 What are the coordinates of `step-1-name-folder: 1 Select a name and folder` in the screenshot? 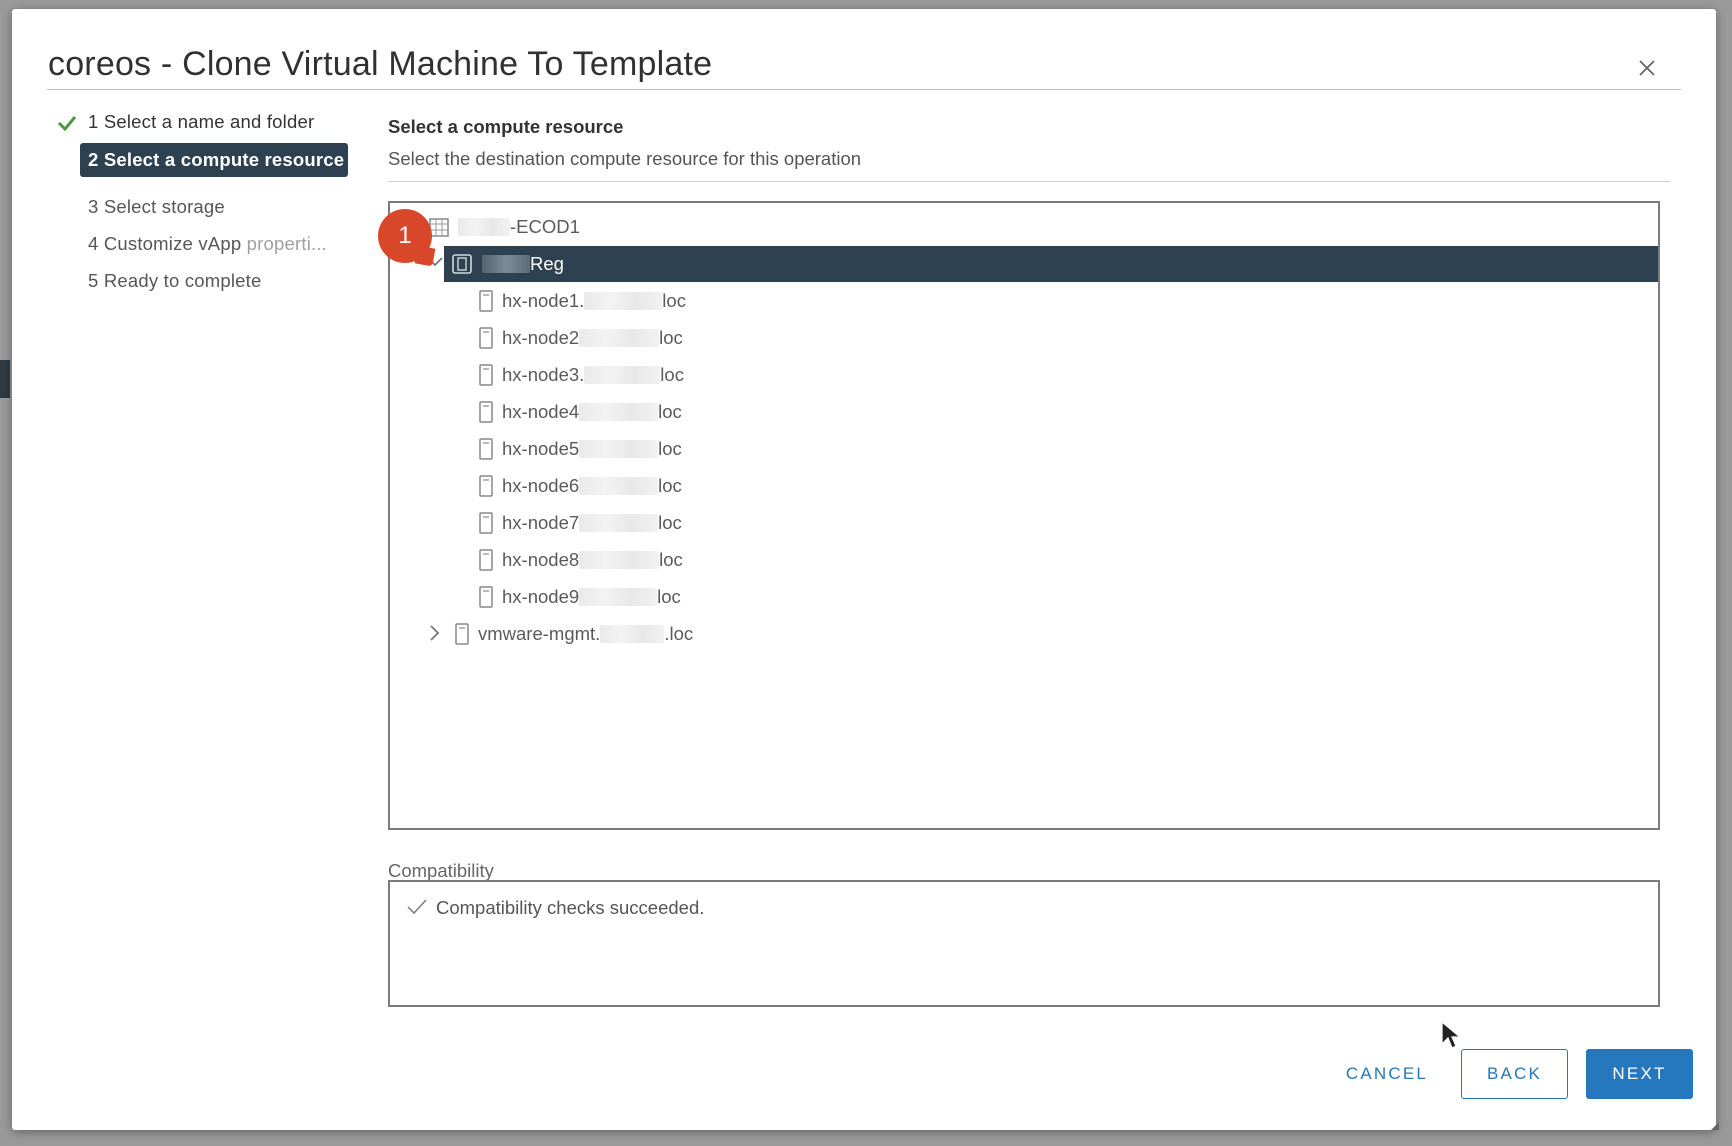 It's located at (201, 122).